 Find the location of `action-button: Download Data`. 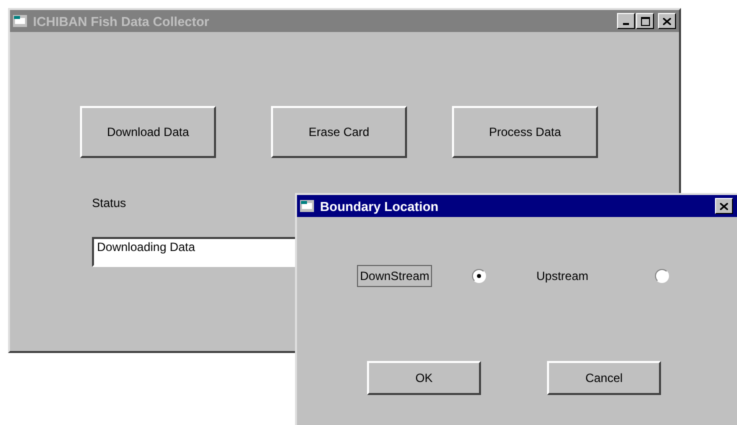

action-button: Download Data is located at coordinates (148, 132).